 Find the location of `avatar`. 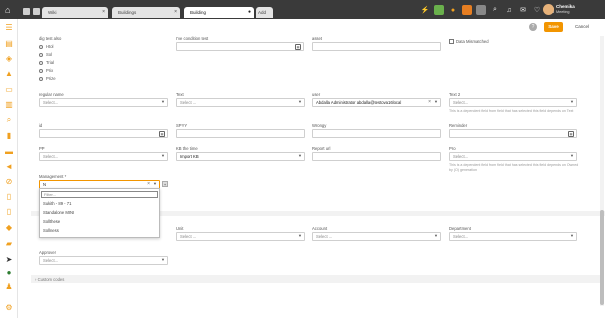

avatar is located at coordinates (548, 9).